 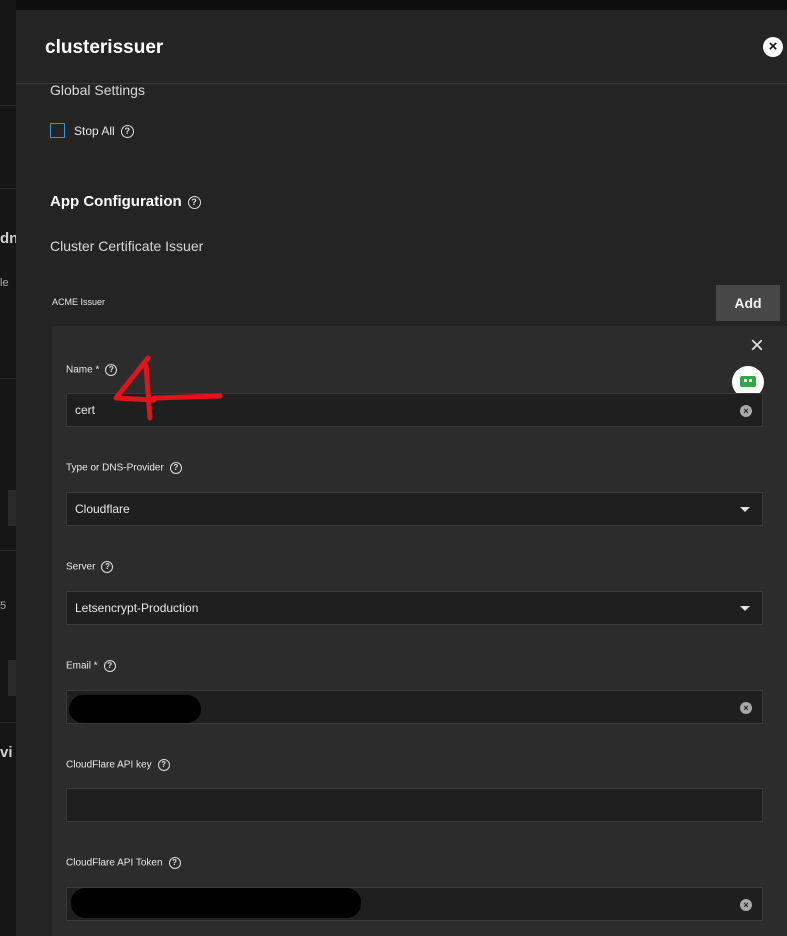 I want to click on app-configuration-text: App Configuration, so click(x=116, y=201).